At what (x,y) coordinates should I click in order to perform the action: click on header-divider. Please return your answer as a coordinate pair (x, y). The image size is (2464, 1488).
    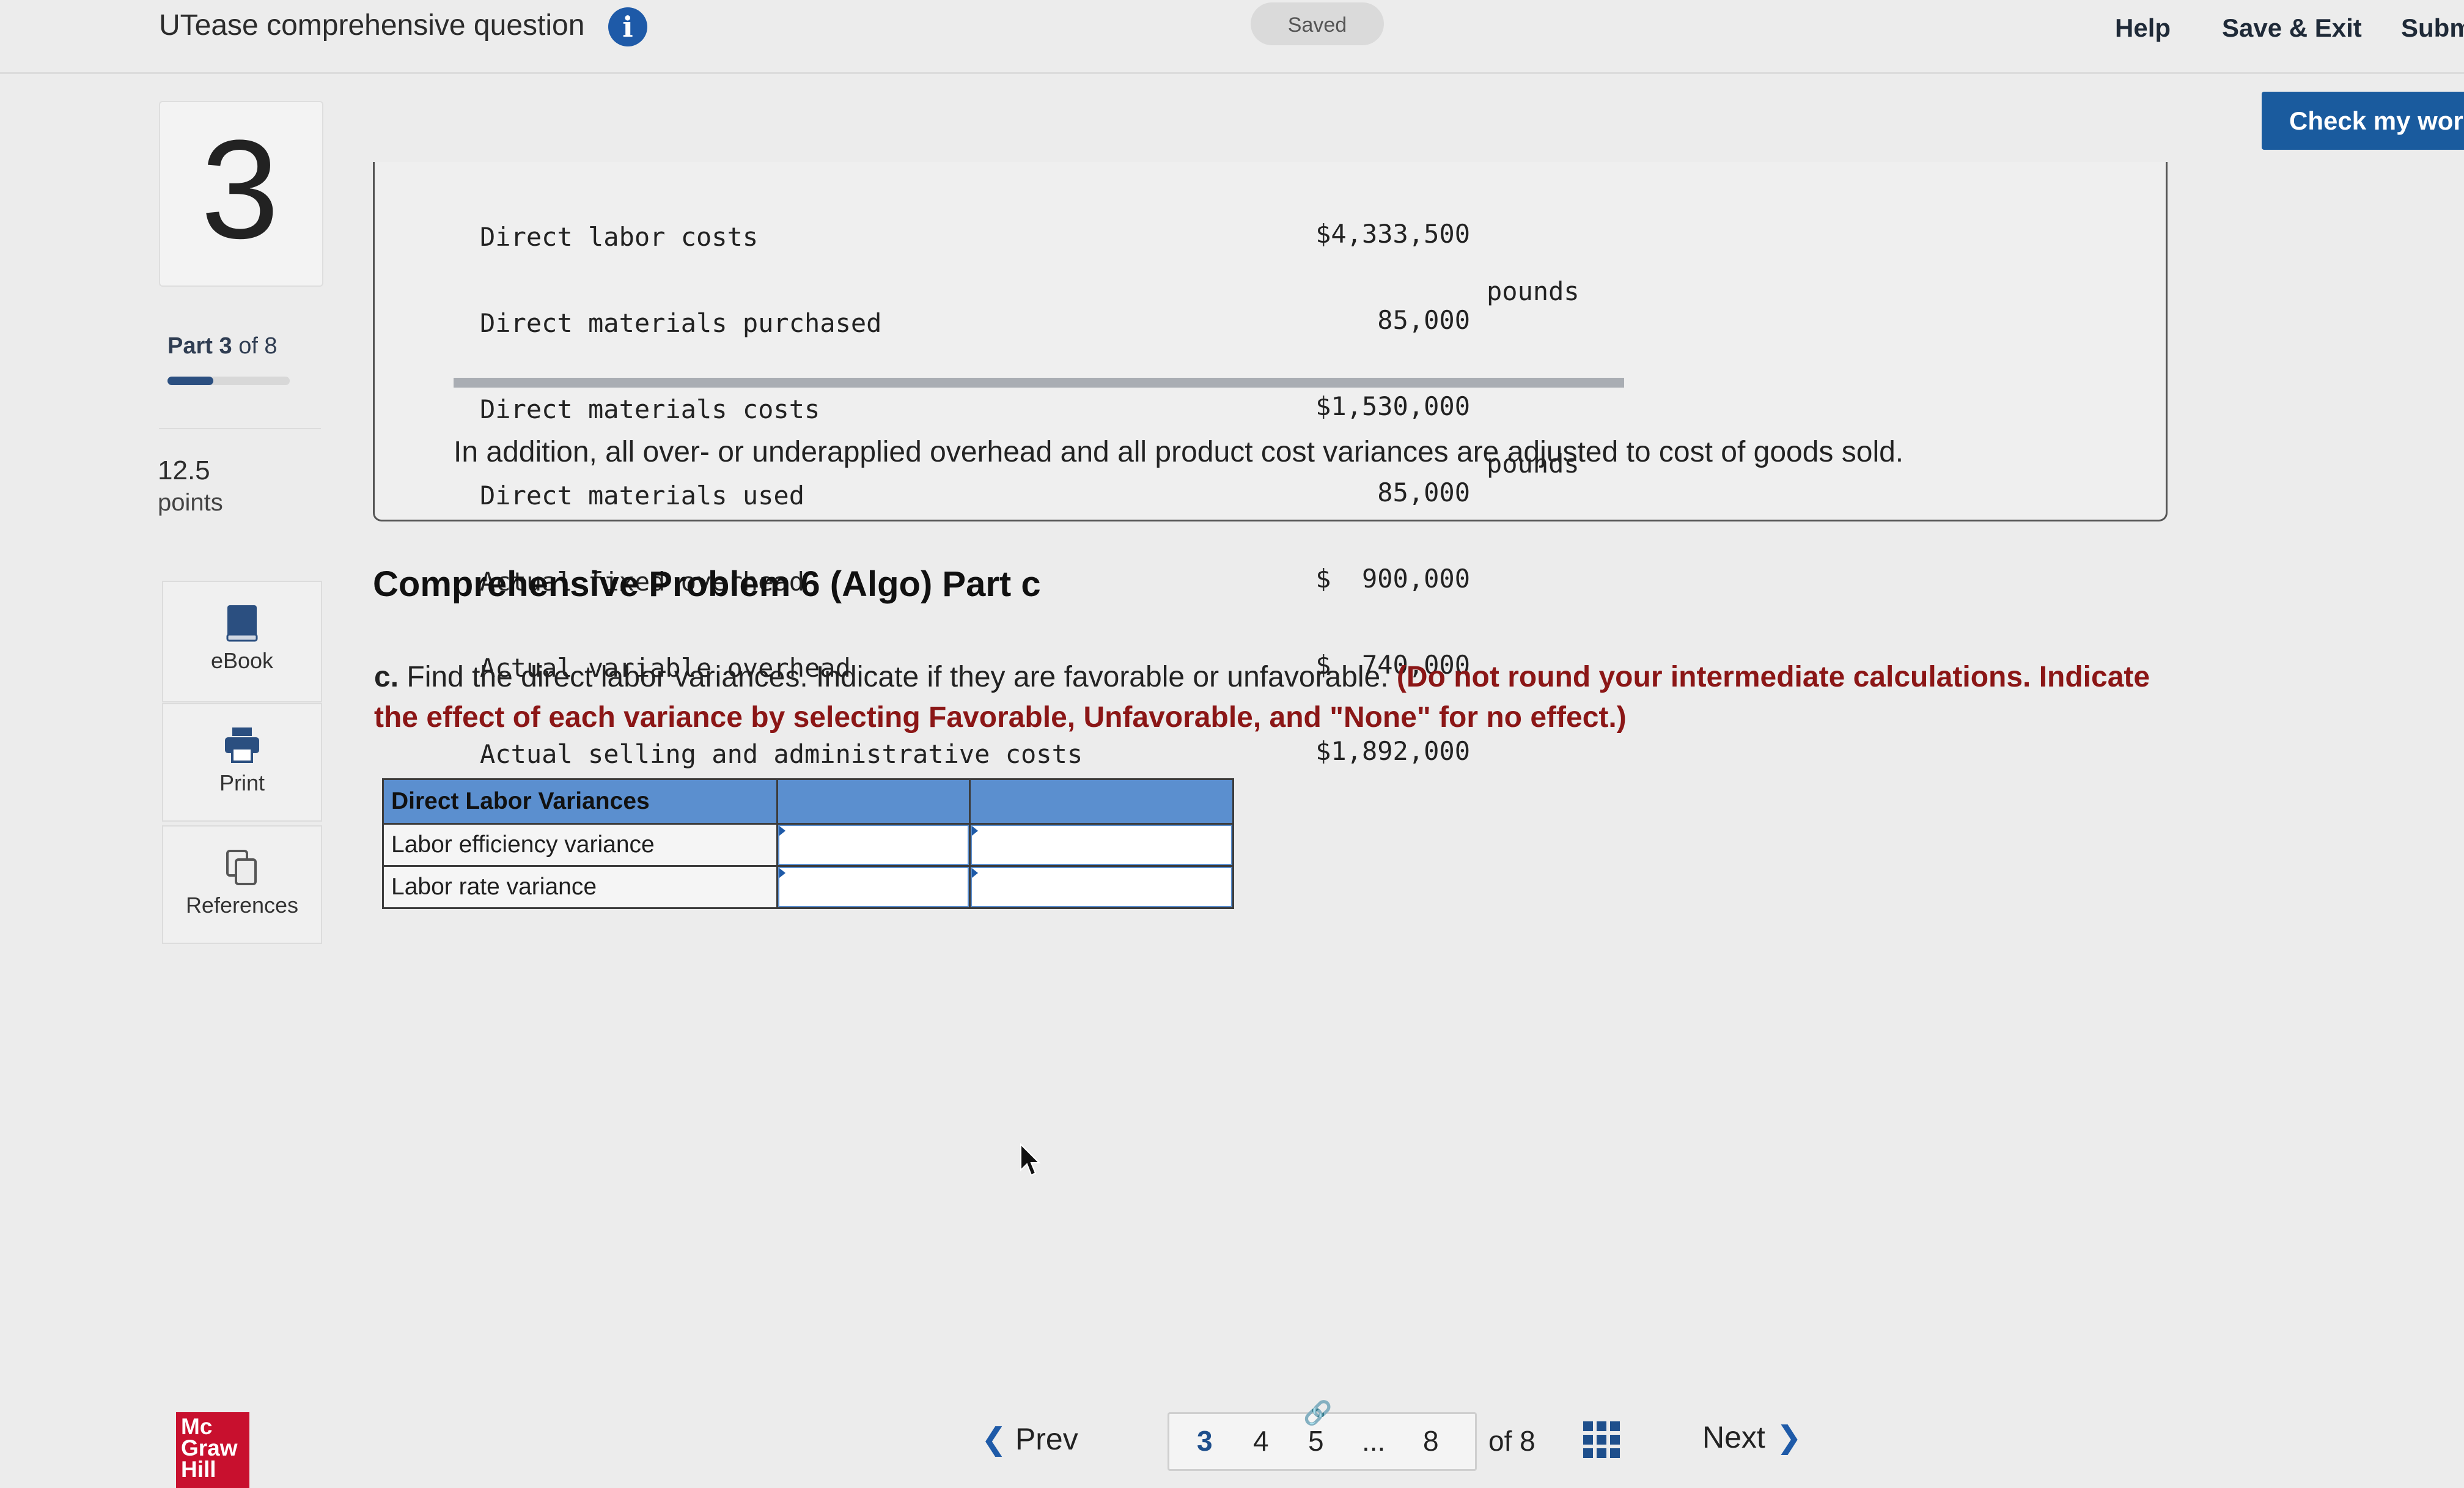
    Looking at the image, I should click on (1232, 73).